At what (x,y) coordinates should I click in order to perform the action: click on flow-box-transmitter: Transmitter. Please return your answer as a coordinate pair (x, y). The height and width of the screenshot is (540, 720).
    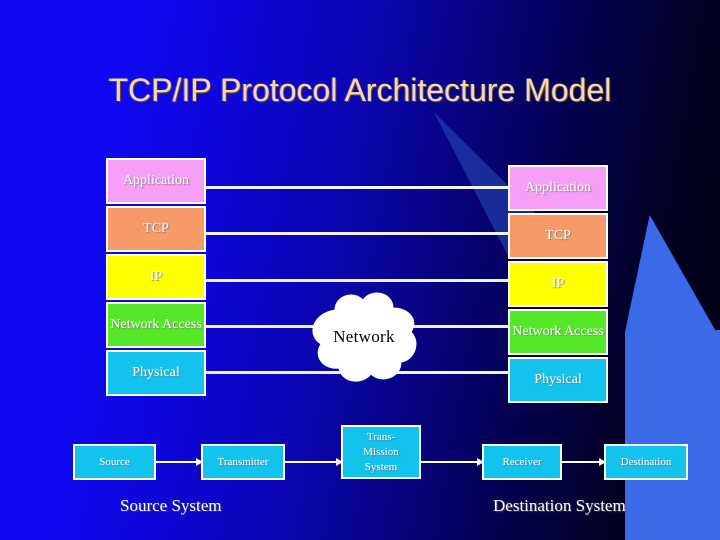
    Looking at the image, I should click on (243, 462).